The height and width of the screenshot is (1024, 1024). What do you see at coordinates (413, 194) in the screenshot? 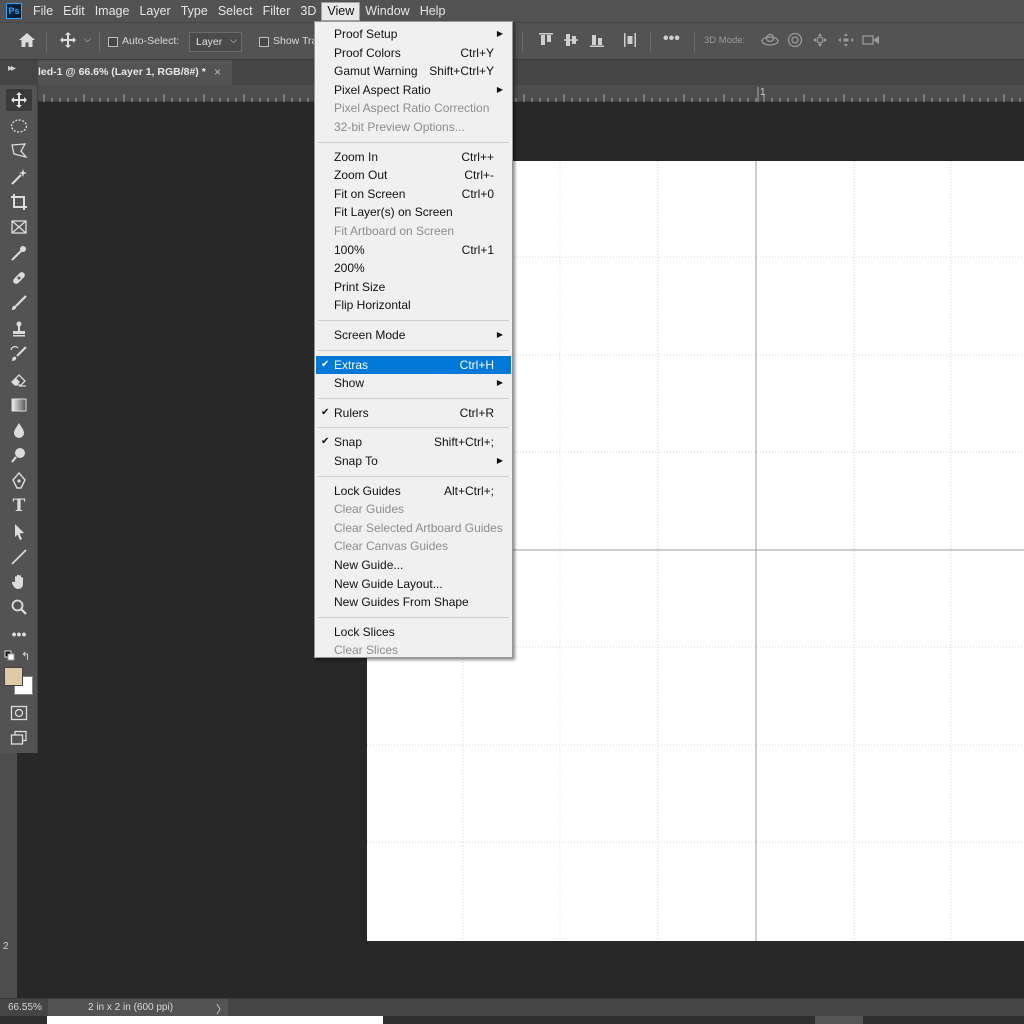
I see `menu-item-fit-on-screen: Fit on Screen Ctrl+0` at bounding box center [413, 194].